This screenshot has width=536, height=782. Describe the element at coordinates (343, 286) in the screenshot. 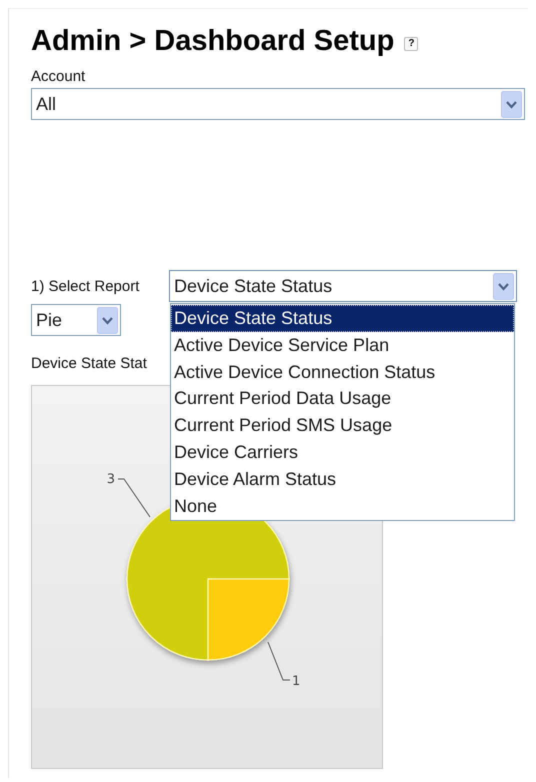

I see `report-select: Device State Status` at that location.